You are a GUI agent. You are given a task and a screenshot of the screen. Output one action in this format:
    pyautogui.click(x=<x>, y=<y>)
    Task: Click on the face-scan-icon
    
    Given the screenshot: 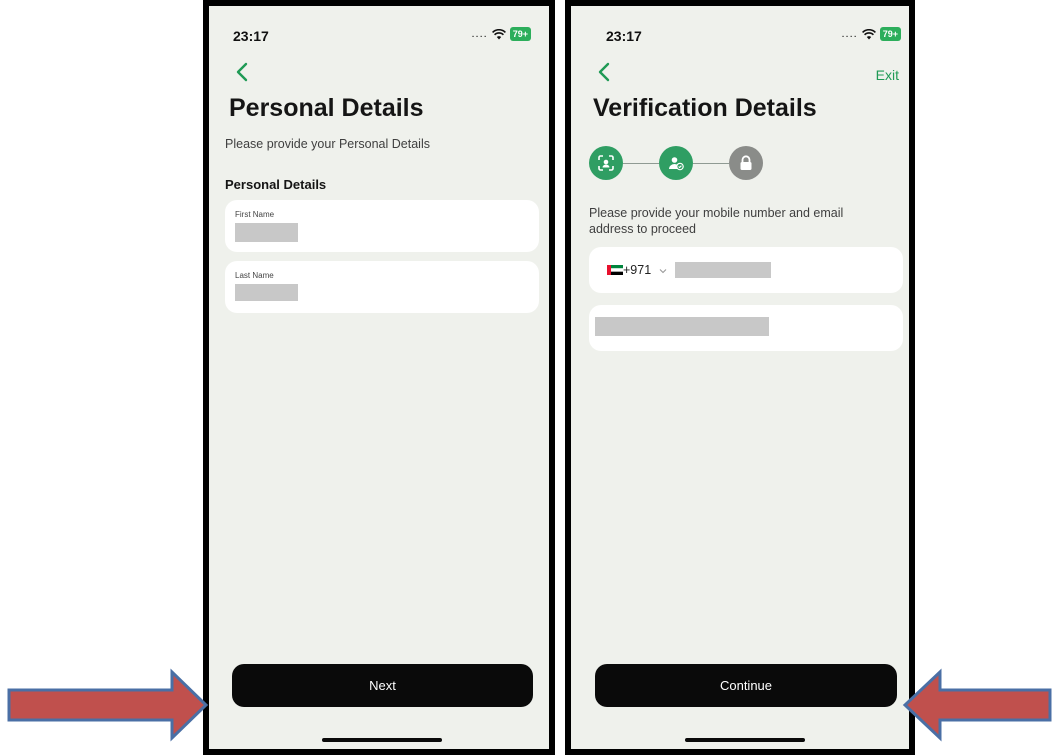 What is the action you would take?
    pyautogui.click(x=606, y=163)
    